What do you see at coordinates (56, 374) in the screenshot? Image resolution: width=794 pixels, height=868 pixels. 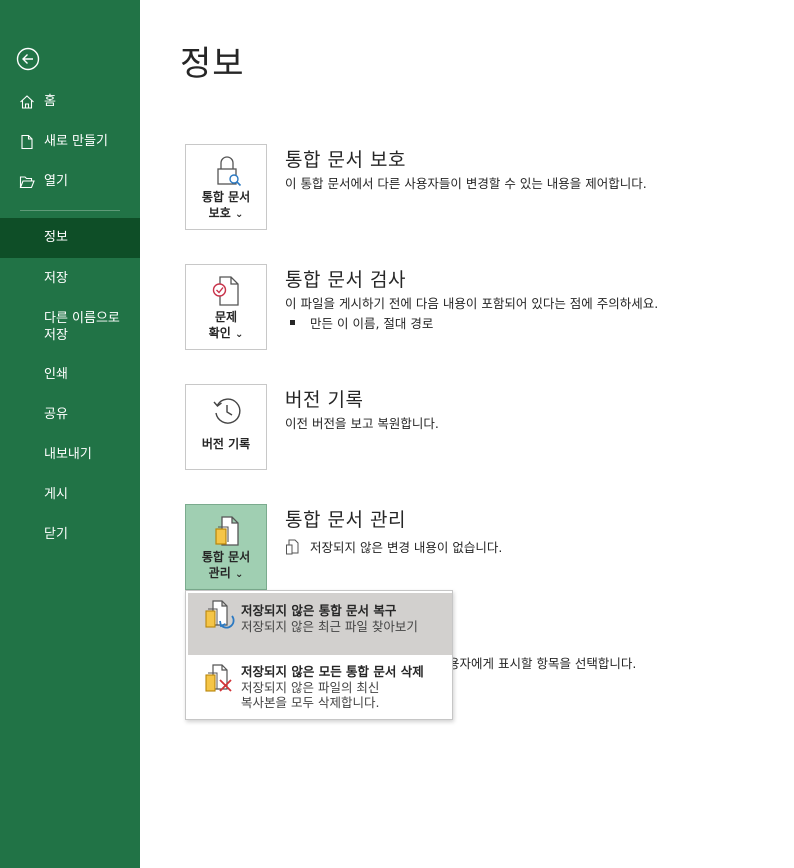 I see `sidebar-item-label: 인쇄` at bounding box center [56, 374].